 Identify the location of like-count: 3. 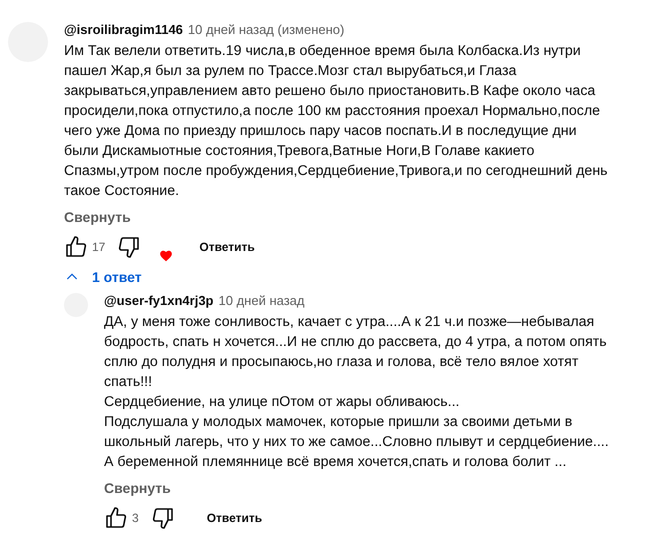
(135, 518).